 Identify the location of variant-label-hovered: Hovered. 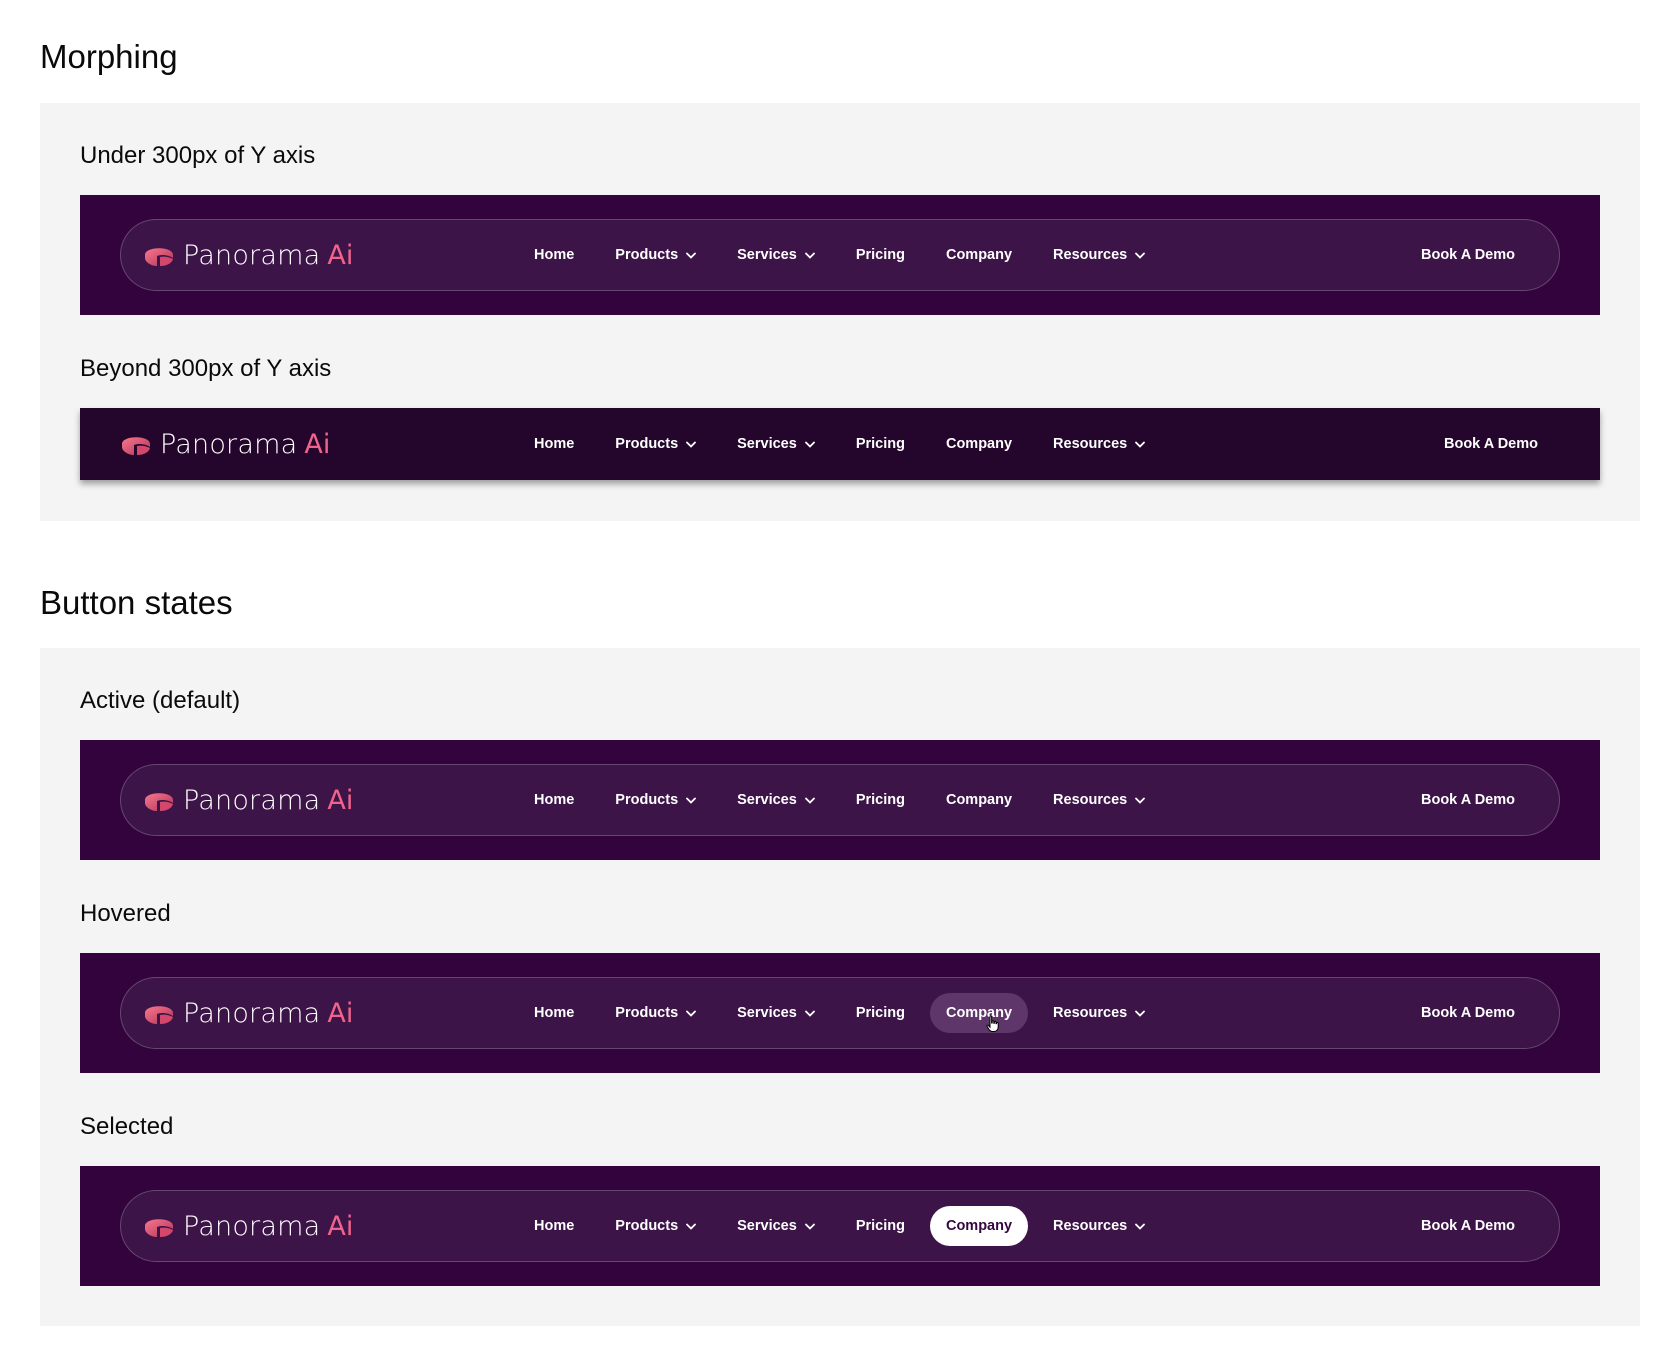
(125, 913).